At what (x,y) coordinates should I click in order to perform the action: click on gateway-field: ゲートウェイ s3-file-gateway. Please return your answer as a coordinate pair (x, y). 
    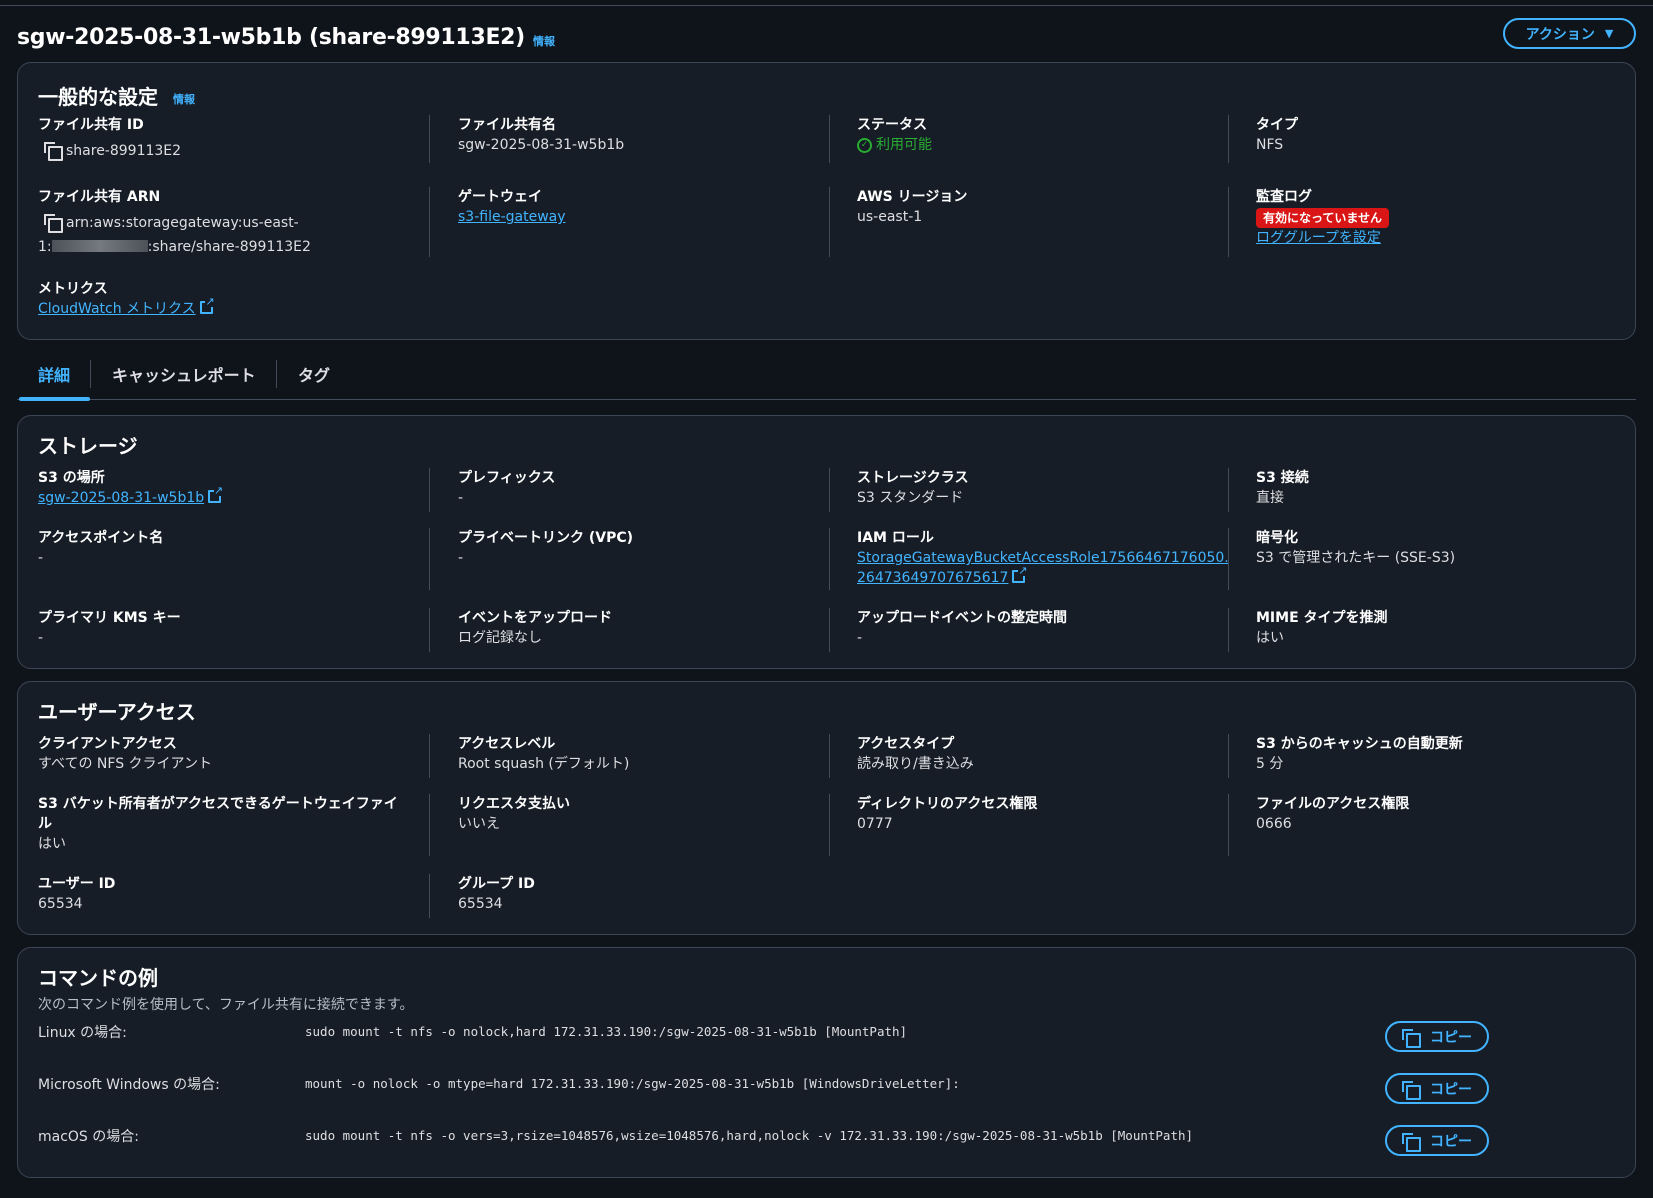
    Looking at the image, I should click on (512, 207).